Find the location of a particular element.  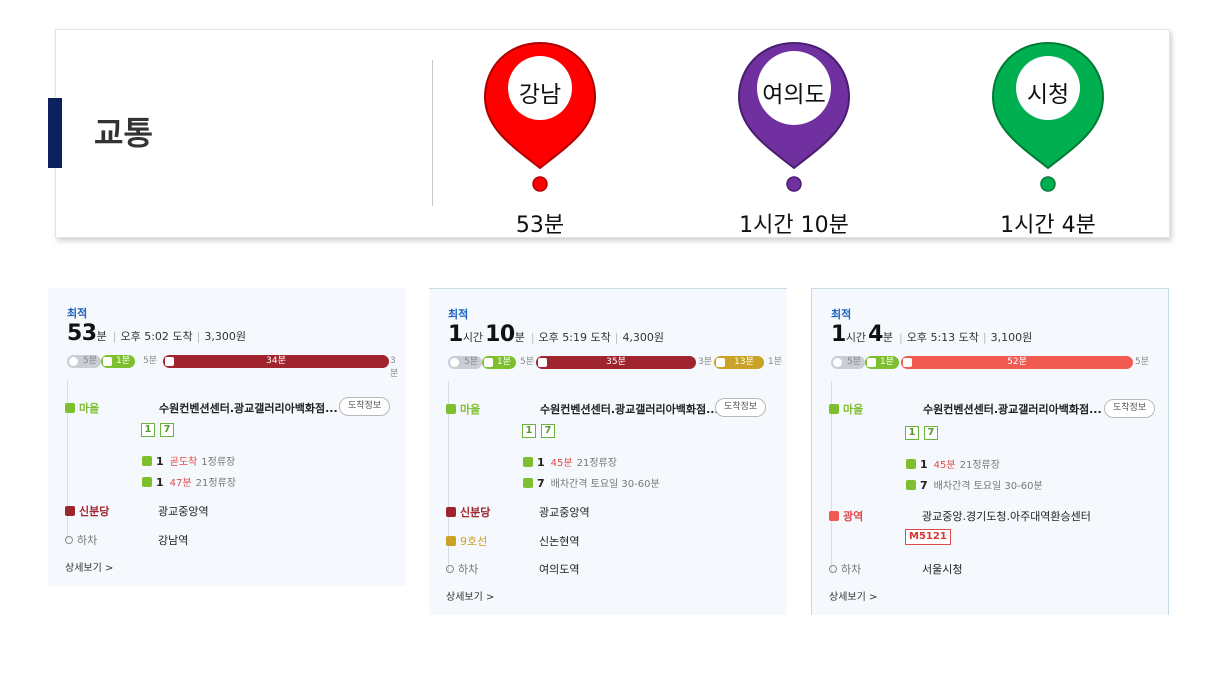

travel-time: 1시간 4분 is located at coordinates (1048, 225).